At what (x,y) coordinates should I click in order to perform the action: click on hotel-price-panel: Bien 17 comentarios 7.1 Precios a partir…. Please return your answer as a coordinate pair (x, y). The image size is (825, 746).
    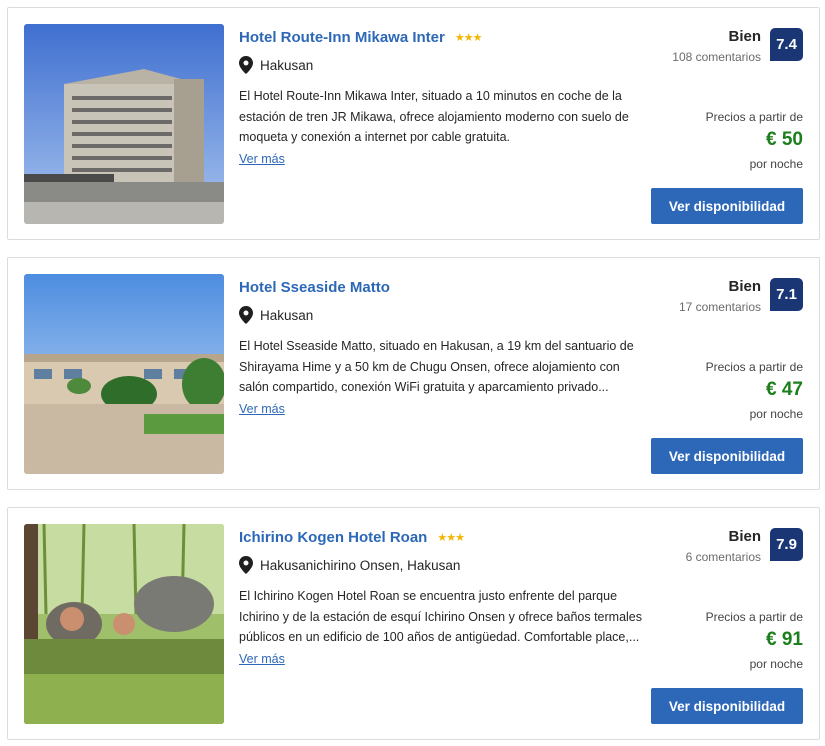
    Looking at the image, I should click on (703, 374).